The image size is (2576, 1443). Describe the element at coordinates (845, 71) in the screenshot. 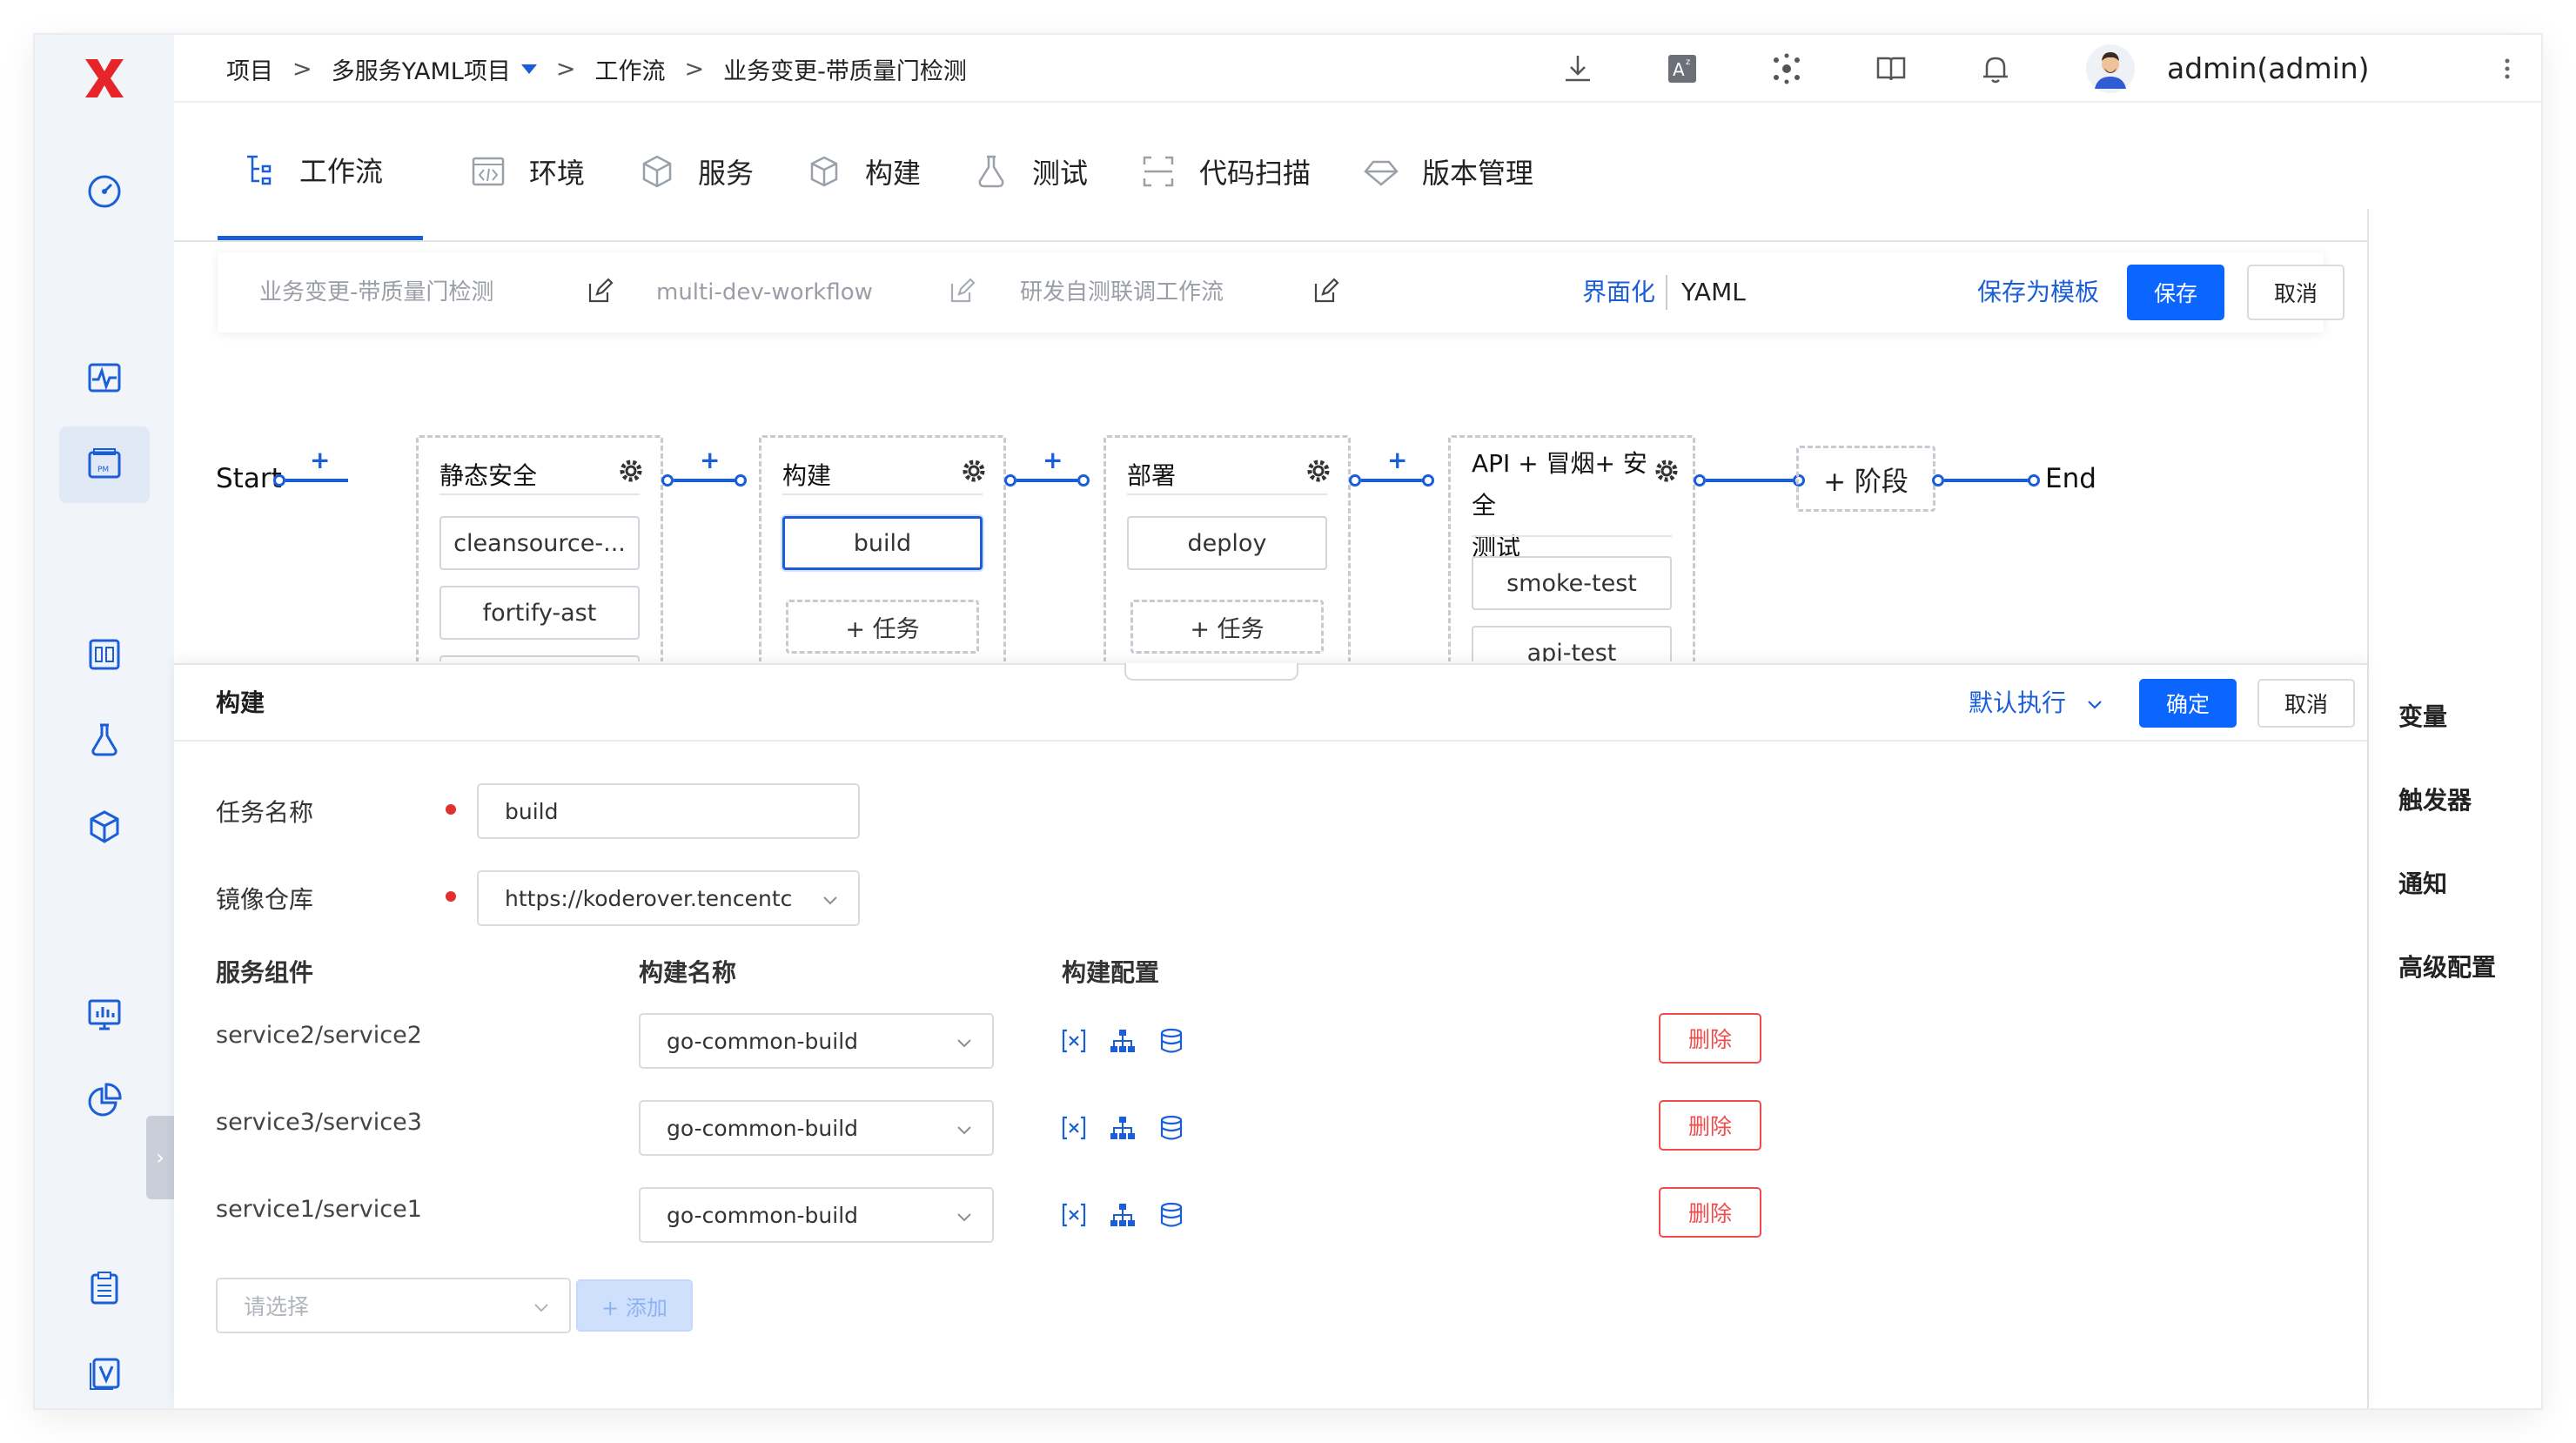

I see `breadcrumb-workflow: 业务变更-带质量门检测` at that location.